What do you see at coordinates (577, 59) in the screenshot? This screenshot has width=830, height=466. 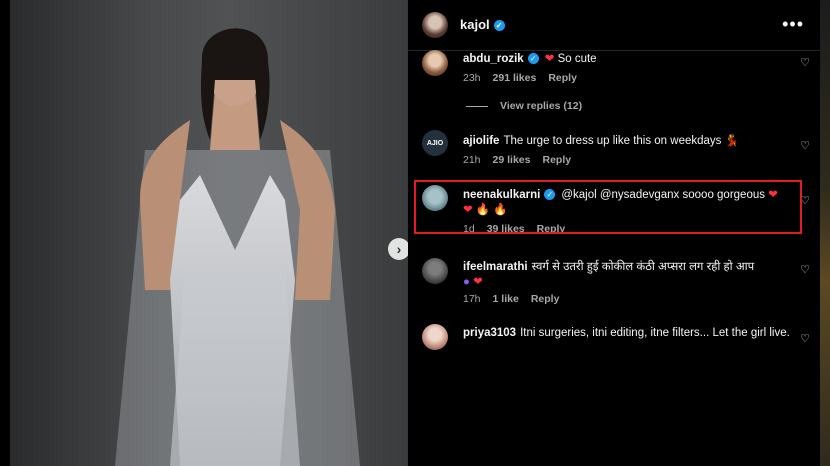 I see `comment-body: So cute` at bounding box center [577, 59].